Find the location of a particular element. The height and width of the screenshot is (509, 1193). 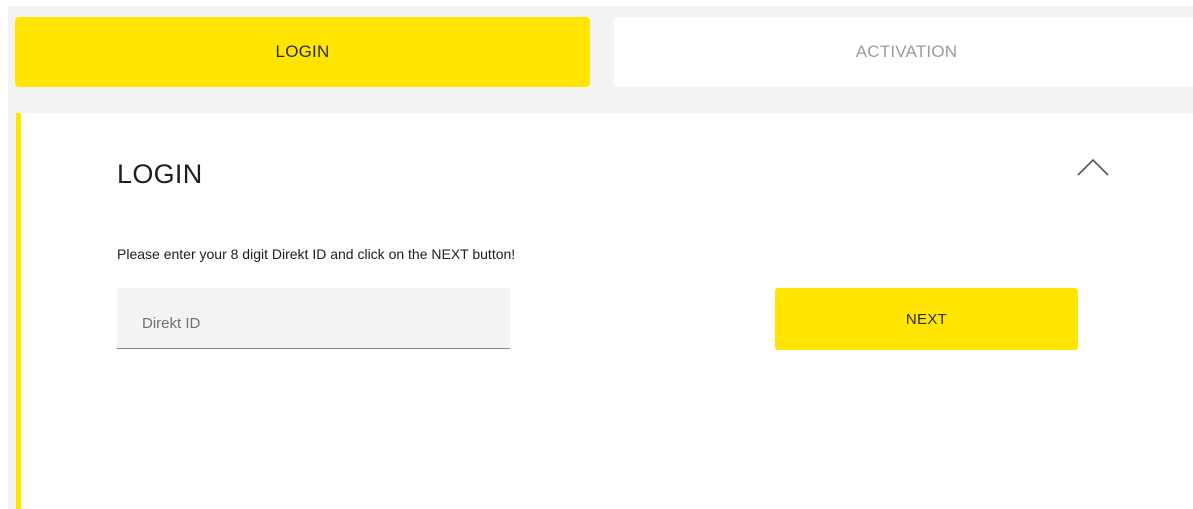

tab-activation-label: ACTIVATION is located at coordinates (906, 51).